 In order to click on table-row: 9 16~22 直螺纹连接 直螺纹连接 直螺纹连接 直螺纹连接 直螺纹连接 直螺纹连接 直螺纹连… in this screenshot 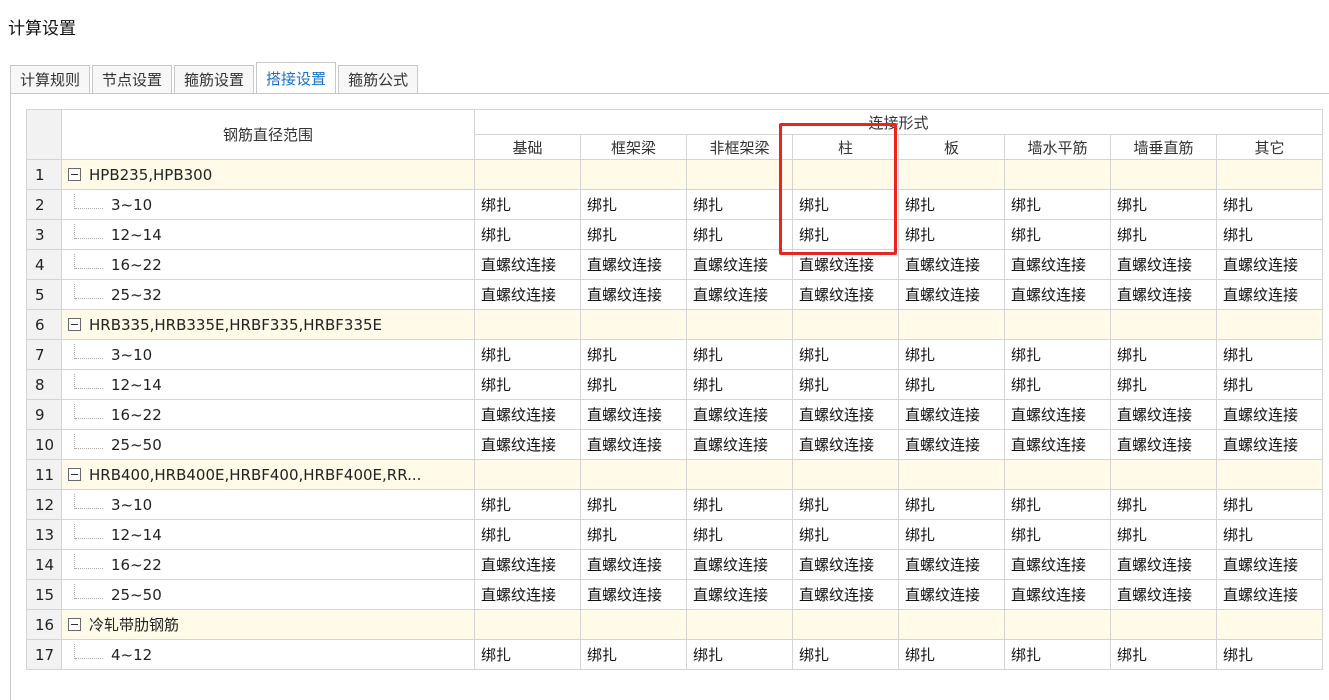, I will do `click(674, 414)`.